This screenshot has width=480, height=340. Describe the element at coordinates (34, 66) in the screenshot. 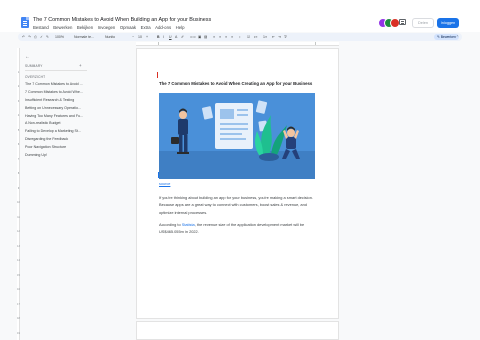

I see `summary-label: SUMMARY` at that location.